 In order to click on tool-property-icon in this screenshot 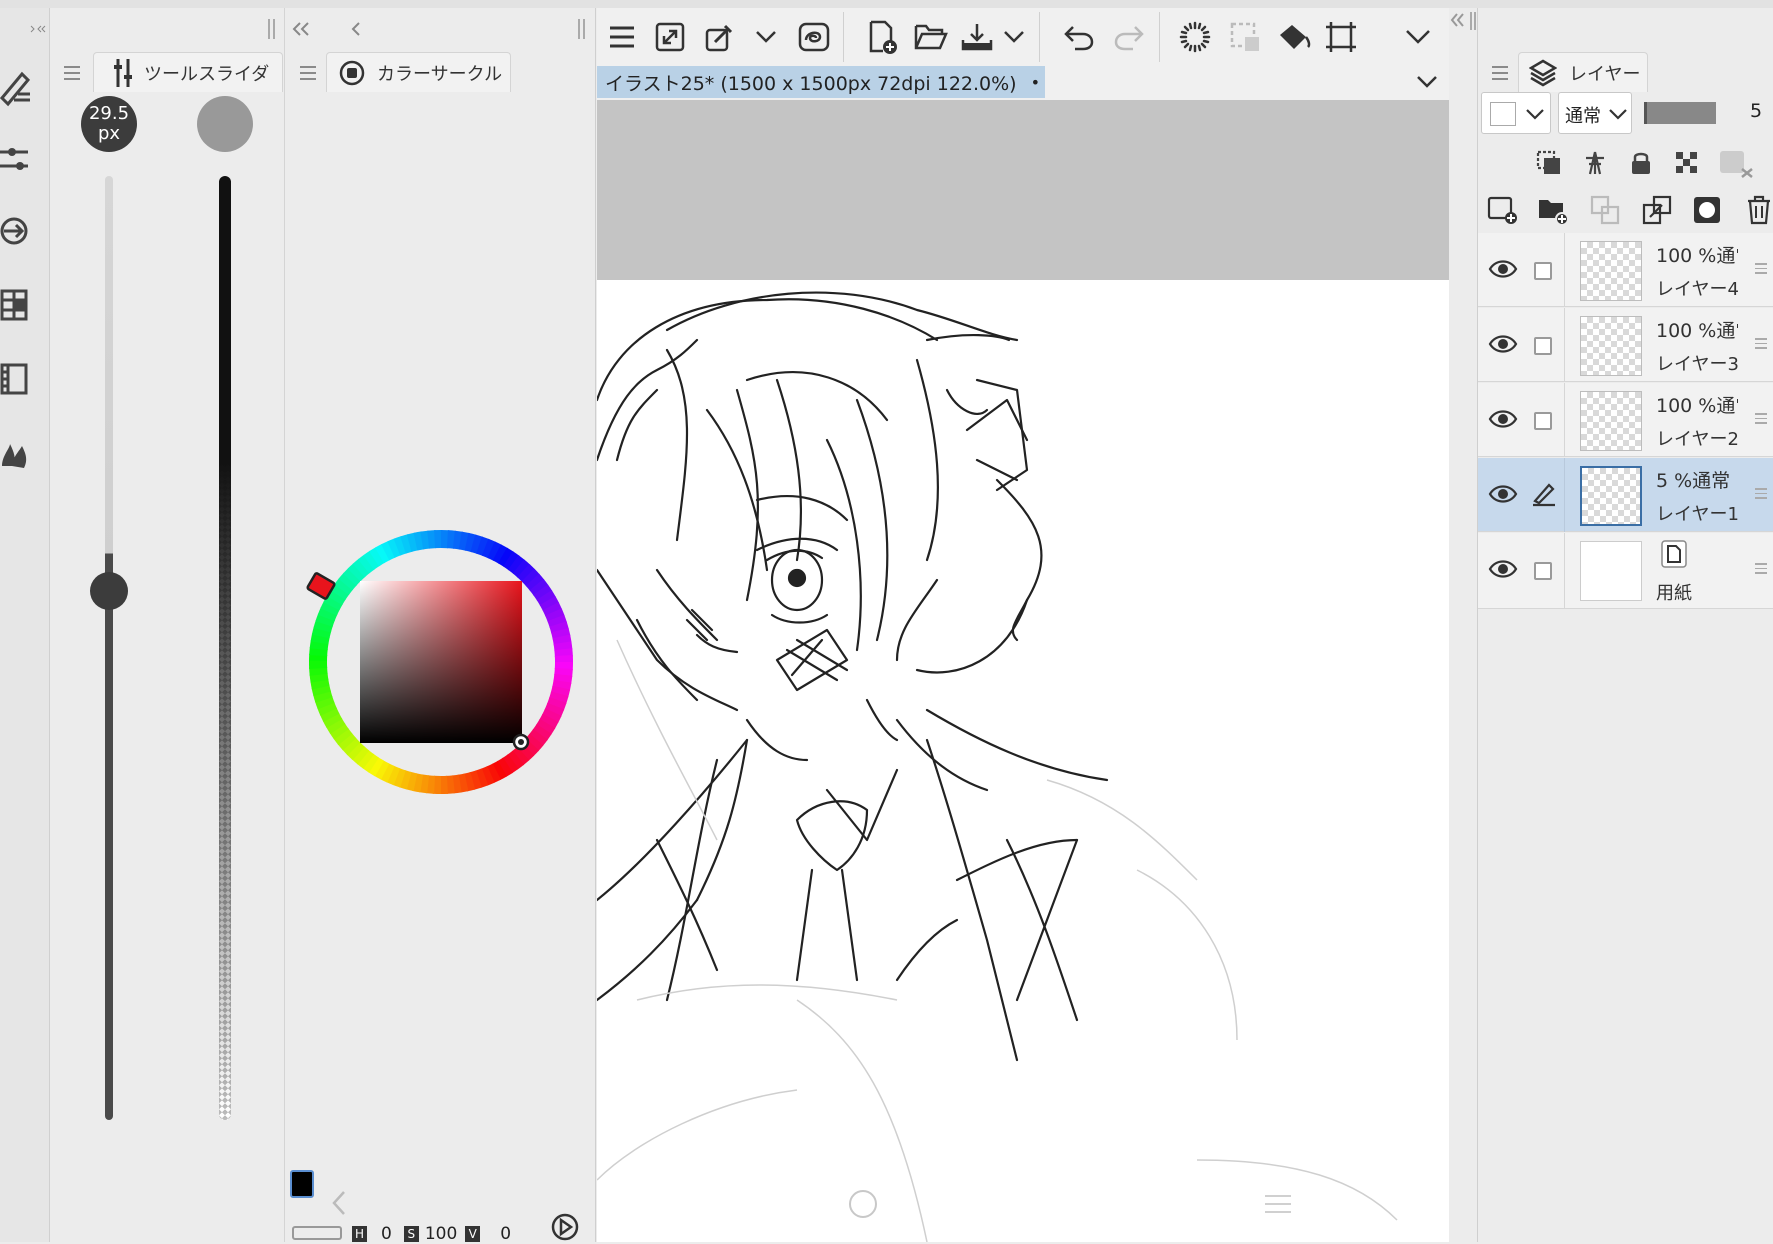, I will do `click(17, 159)`.